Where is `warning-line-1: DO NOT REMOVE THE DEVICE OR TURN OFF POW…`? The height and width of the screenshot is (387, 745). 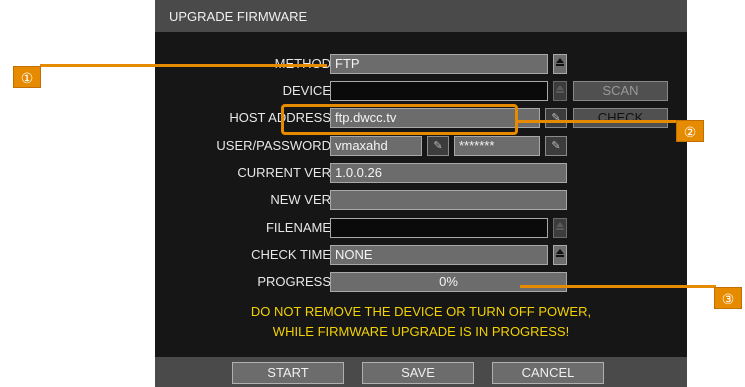 warning-line-1: DO NOT REMOVE THE DEVICE OR TURN OFF POW… is located at coordinates (421, 311).